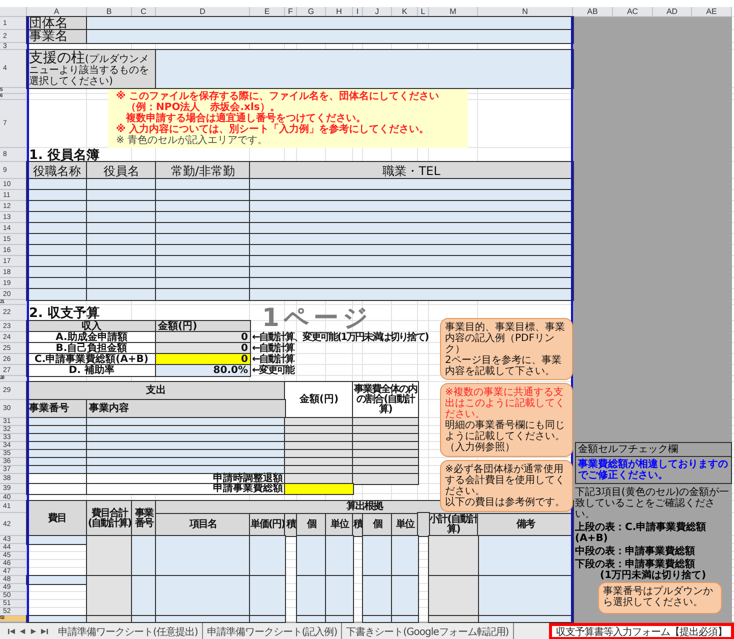  What do you see at coordinates (267, 12) in the screenshot?
I see `column-letter: E` at bounding box center [267, 12].